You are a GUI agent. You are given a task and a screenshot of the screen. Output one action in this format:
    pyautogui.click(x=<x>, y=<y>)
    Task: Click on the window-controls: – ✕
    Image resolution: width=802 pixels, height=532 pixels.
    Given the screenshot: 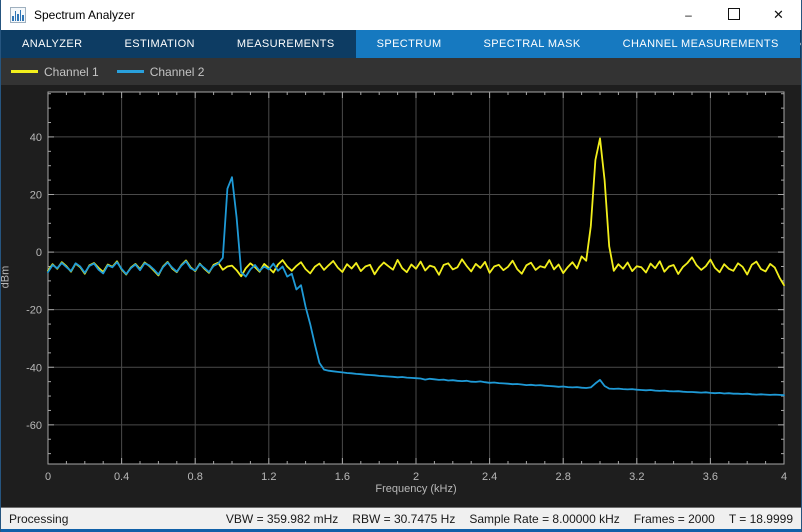 What is the action you would take?
    pyautogui.click(x=733, y=15)
    